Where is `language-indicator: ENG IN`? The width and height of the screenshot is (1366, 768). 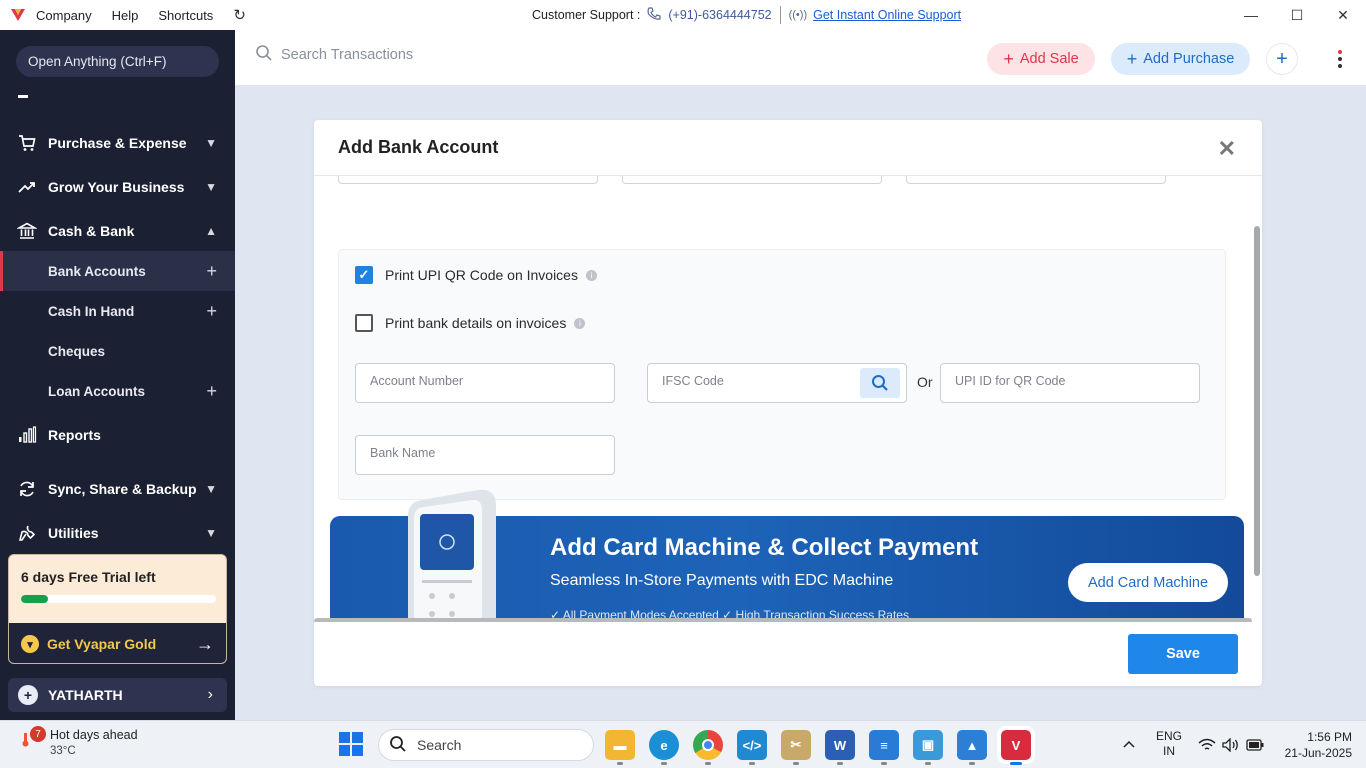 language-indicator: ENG IN is located at coordinates (1169, 744).